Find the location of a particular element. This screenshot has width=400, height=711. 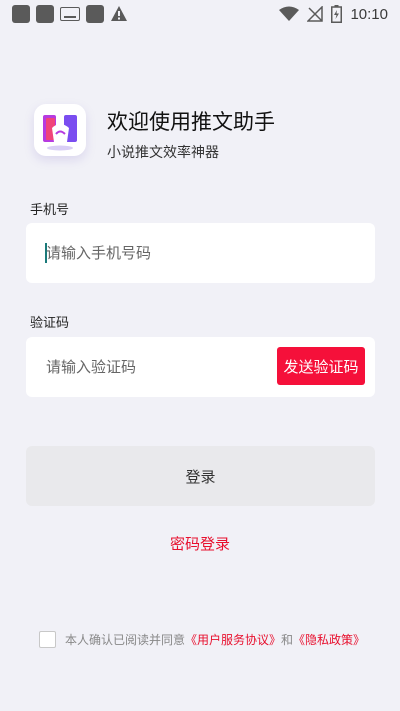

agreement-checkbox is located at coordinates (47, 639).